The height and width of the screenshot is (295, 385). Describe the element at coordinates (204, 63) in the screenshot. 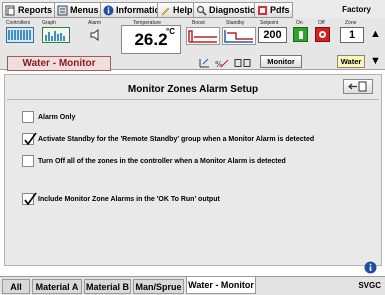

I see `ruler-icon` at that location.